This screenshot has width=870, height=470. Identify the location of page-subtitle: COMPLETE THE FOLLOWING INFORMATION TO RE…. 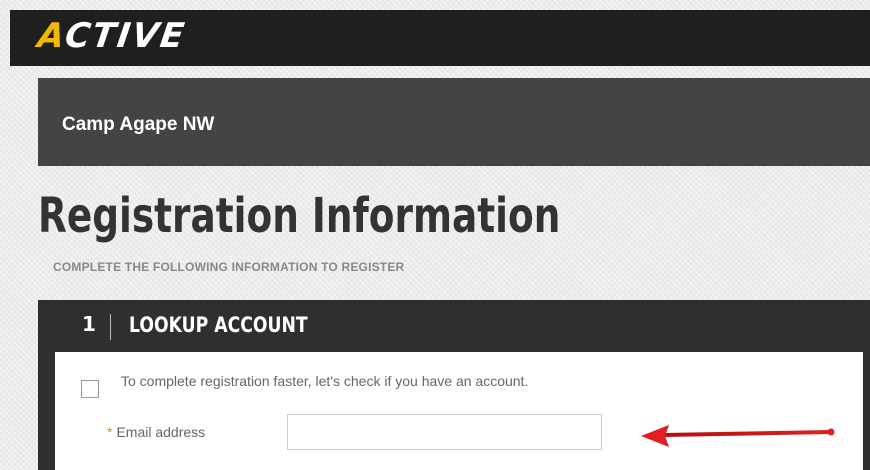
(229, 267).